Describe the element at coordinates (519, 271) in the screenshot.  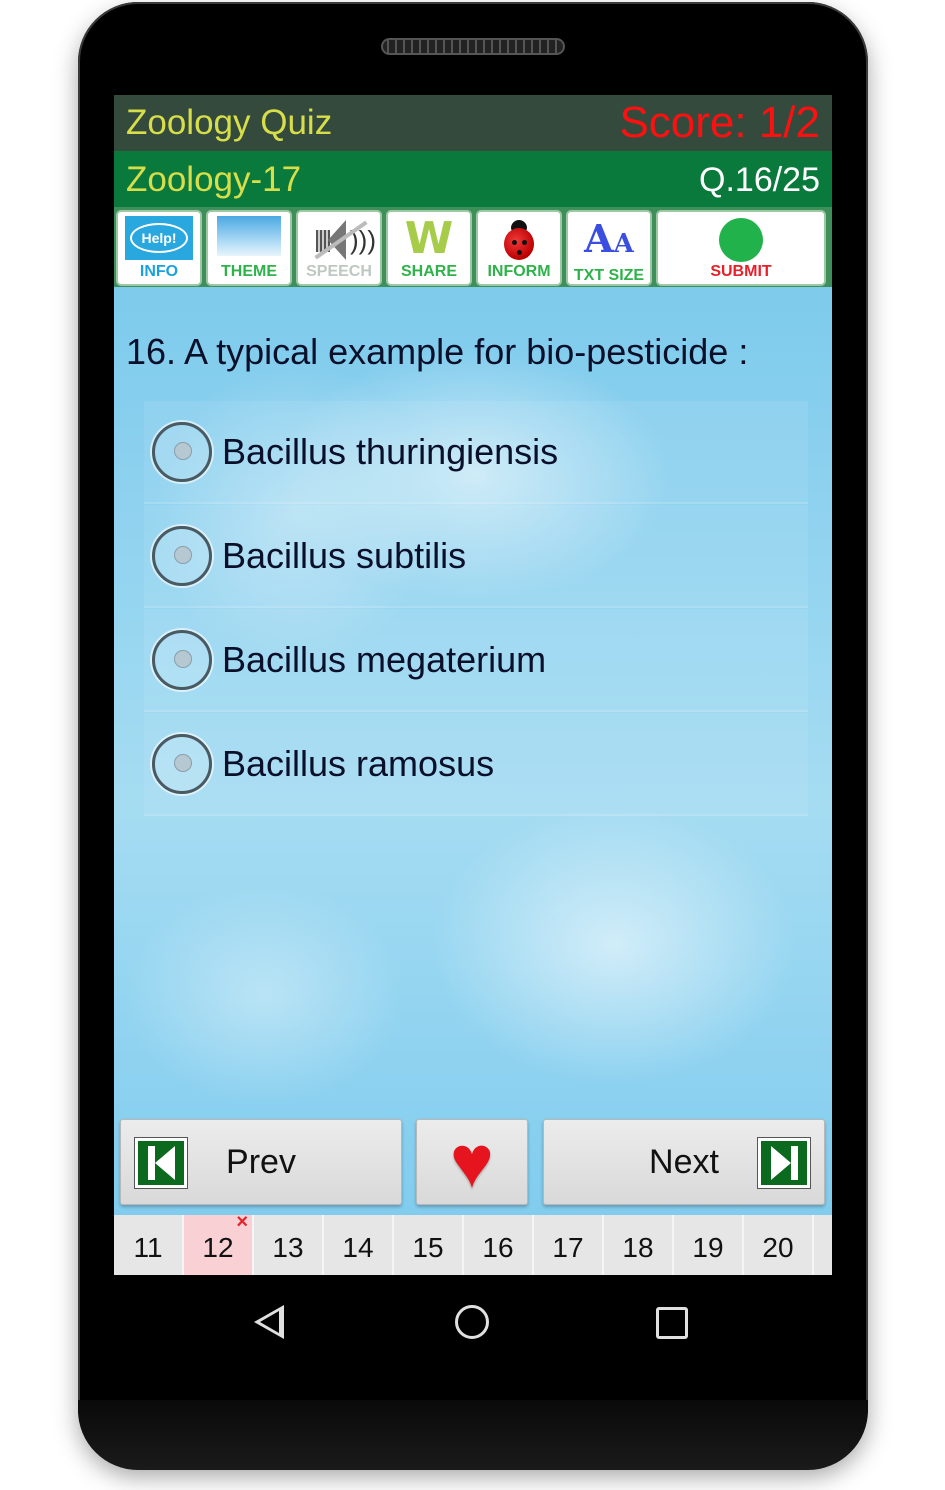
I see `inform-label: INFORM` at that location.